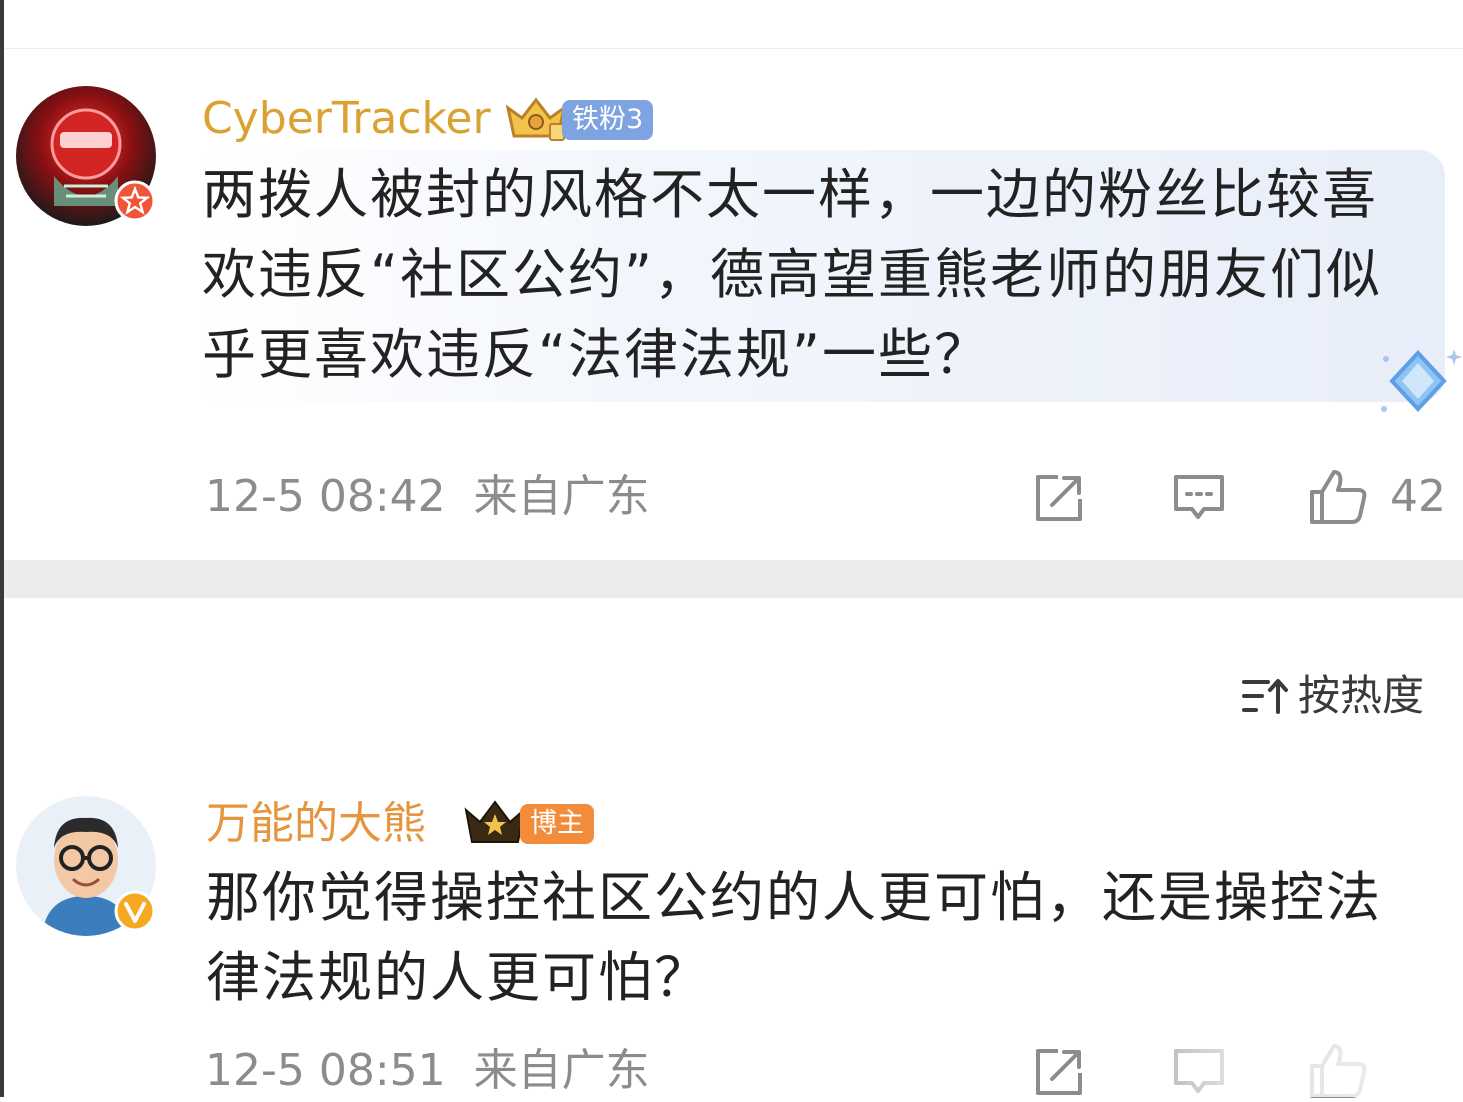 Image resolution: width=1463 pixels, height=1102 pixels. What do you see at coordinates (325, 1070) in the screenshot?
I see `comment-time: 12-5 08:51` at bounding box center [325, 1070].